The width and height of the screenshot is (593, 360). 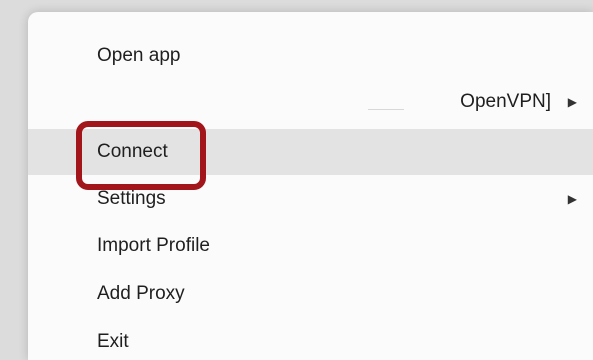 I want to click on menu-item-add-proxy: Add Proxy, so click(x=310, y=294).